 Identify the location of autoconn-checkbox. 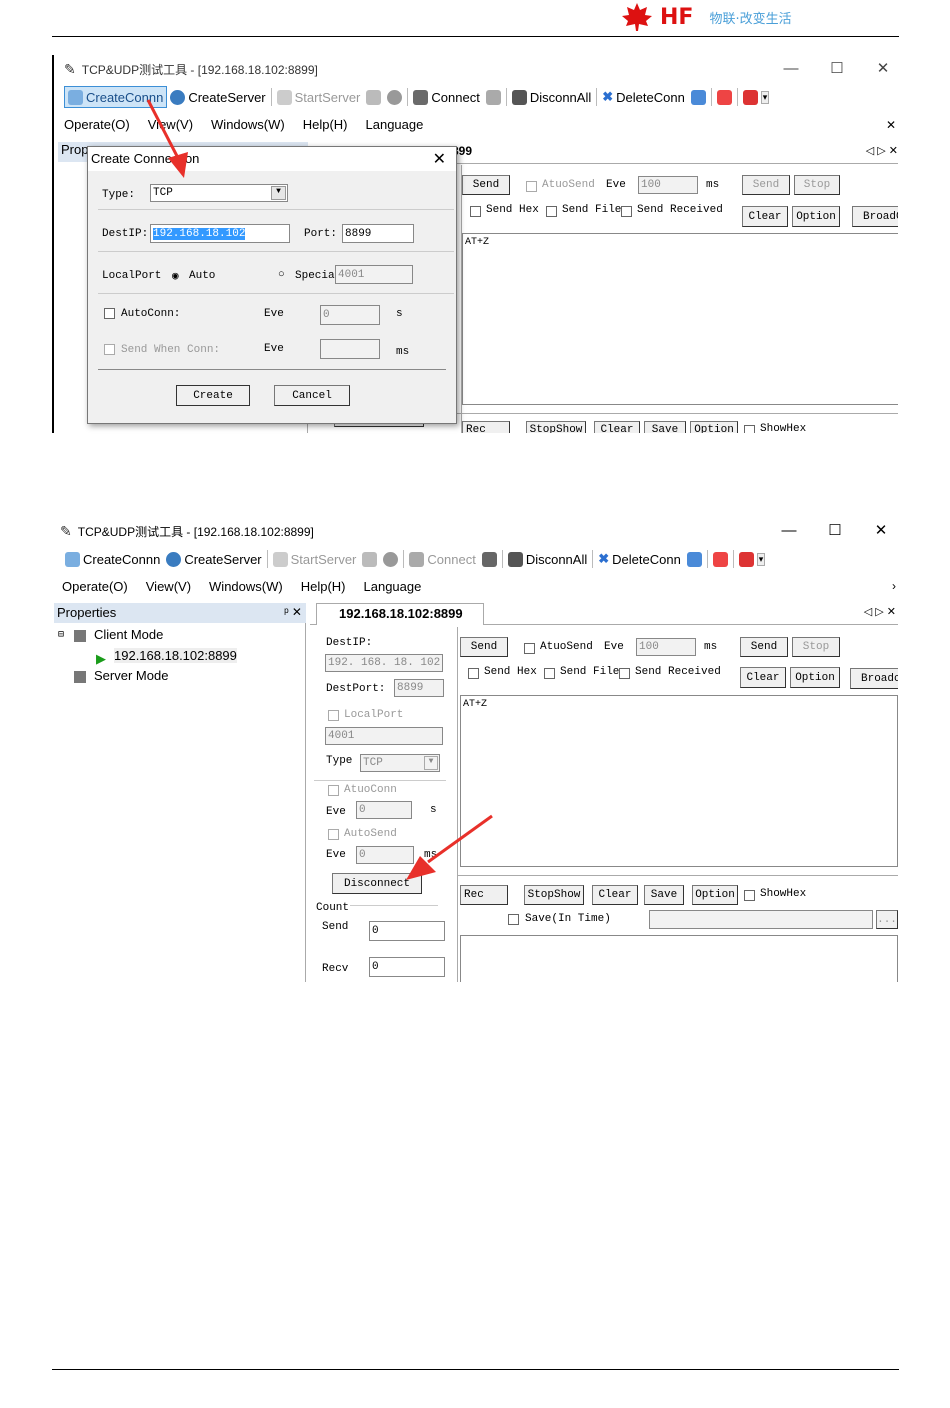
(109, 313).